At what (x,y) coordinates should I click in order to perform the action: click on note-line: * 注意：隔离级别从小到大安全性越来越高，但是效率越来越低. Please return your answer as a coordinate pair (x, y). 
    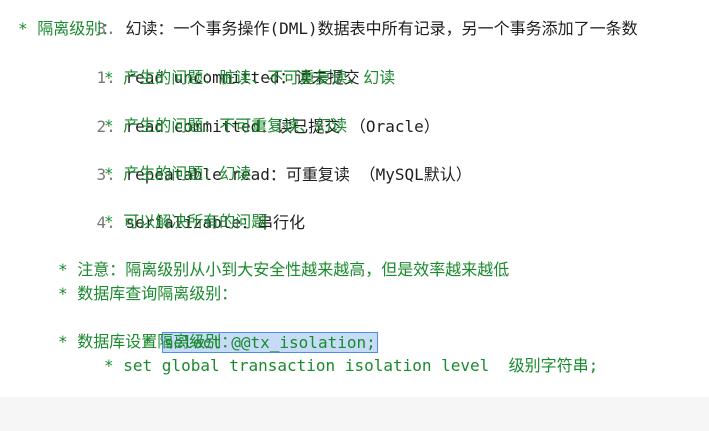
    Looking at the image, I should click on (283, 270).